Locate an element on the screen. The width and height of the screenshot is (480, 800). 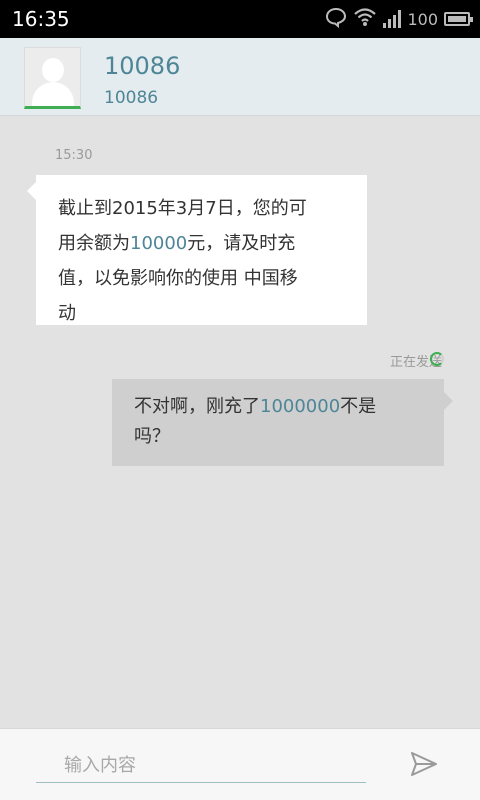
chat-bubble-icon is located at coordinates (336, 19).